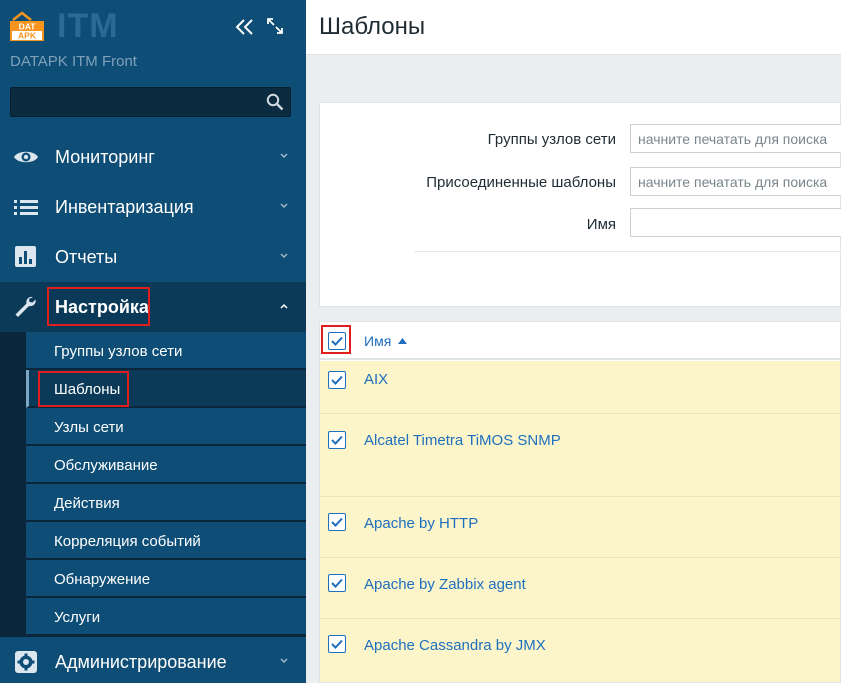 Image resolution: width=841 pixels, height=683 pixels. Describe the element at coordinates (73, 61) in the screenshot. I see `server-name: DATAPK ITM Front` at that location.